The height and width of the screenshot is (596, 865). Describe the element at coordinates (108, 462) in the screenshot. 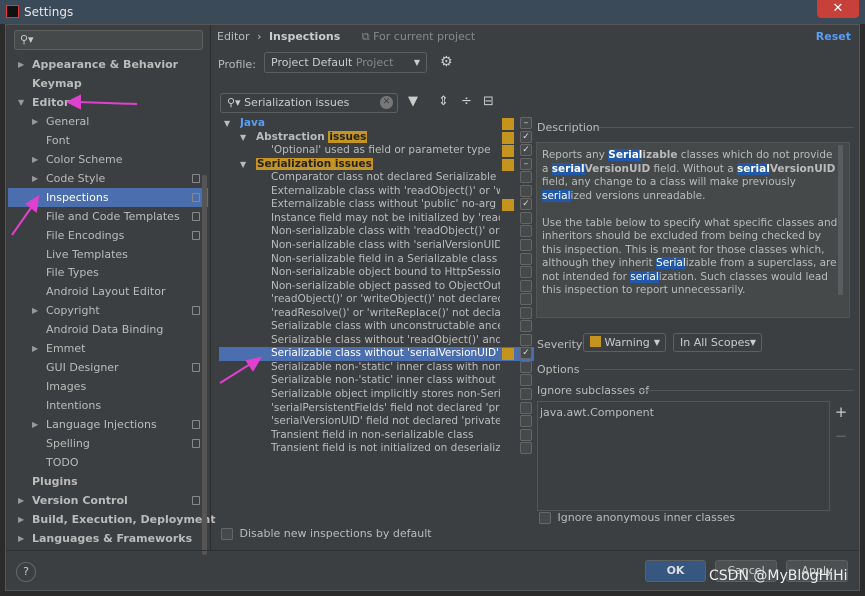

I see `sidebar-item-todo: TODO` at that location.